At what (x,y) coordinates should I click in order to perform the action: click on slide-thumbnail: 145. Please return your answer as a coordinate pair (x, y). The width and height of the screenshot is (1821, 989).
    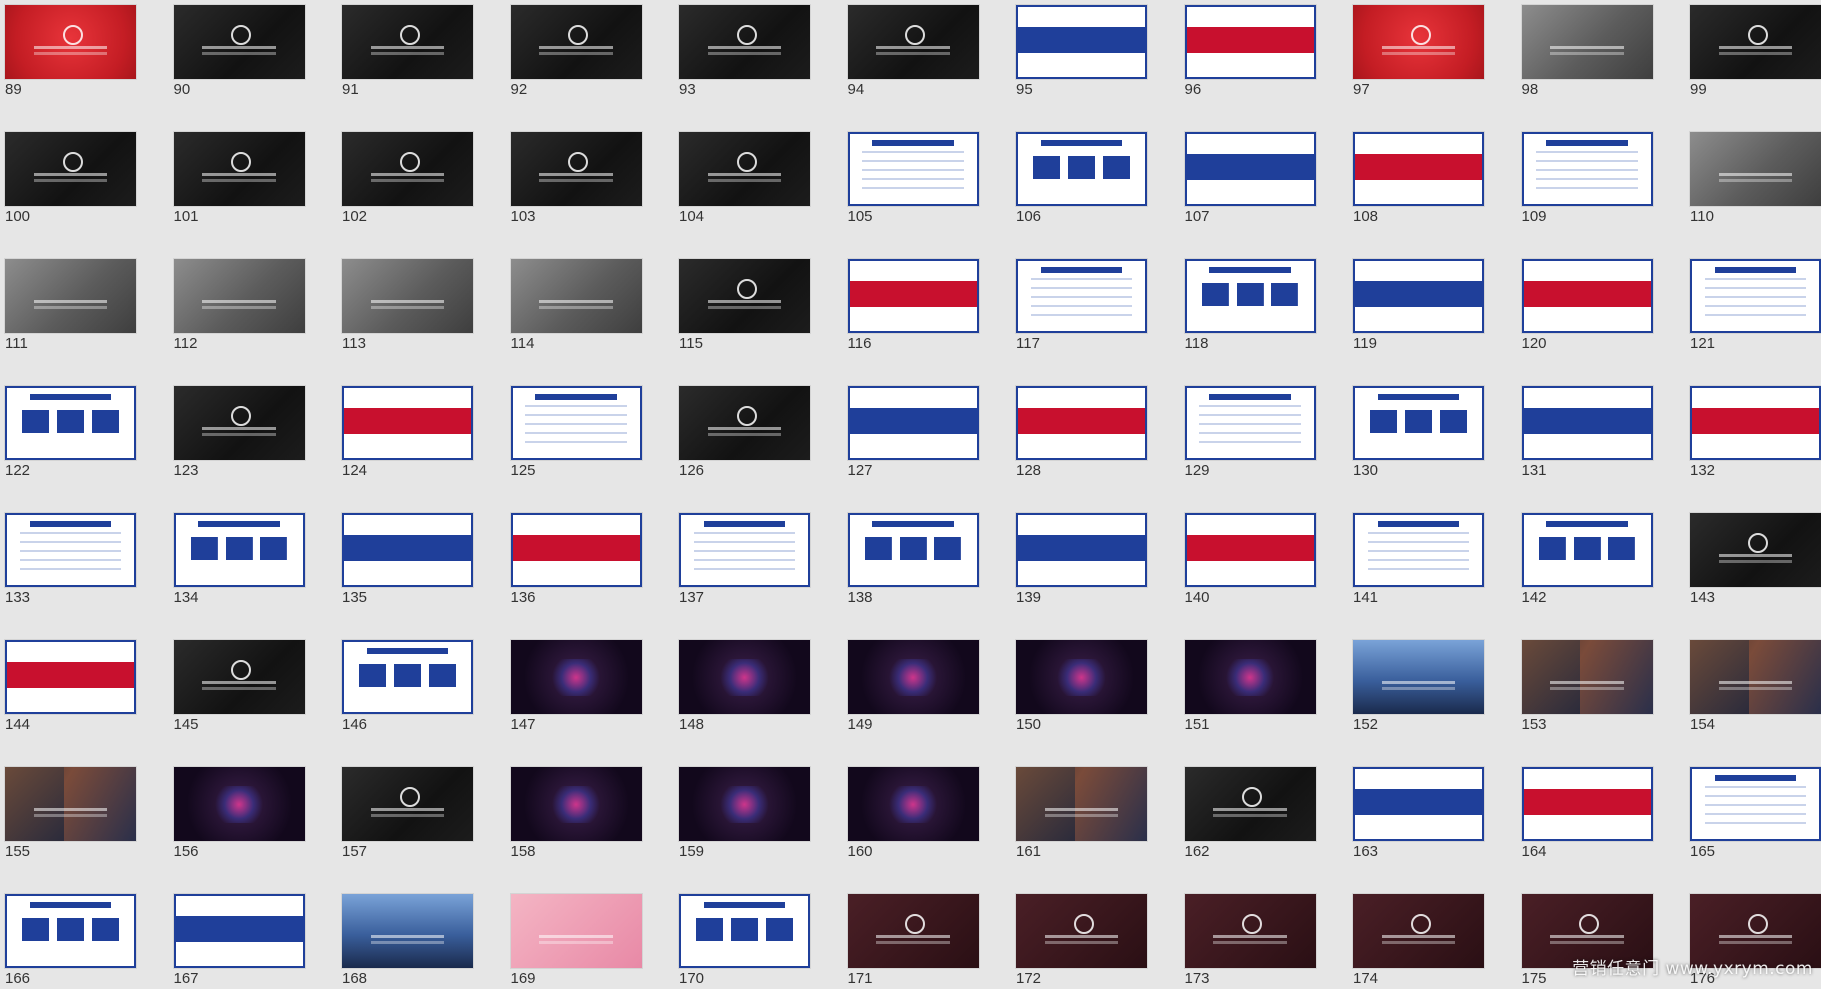
    Looking at the image, I should click on (239, 703).